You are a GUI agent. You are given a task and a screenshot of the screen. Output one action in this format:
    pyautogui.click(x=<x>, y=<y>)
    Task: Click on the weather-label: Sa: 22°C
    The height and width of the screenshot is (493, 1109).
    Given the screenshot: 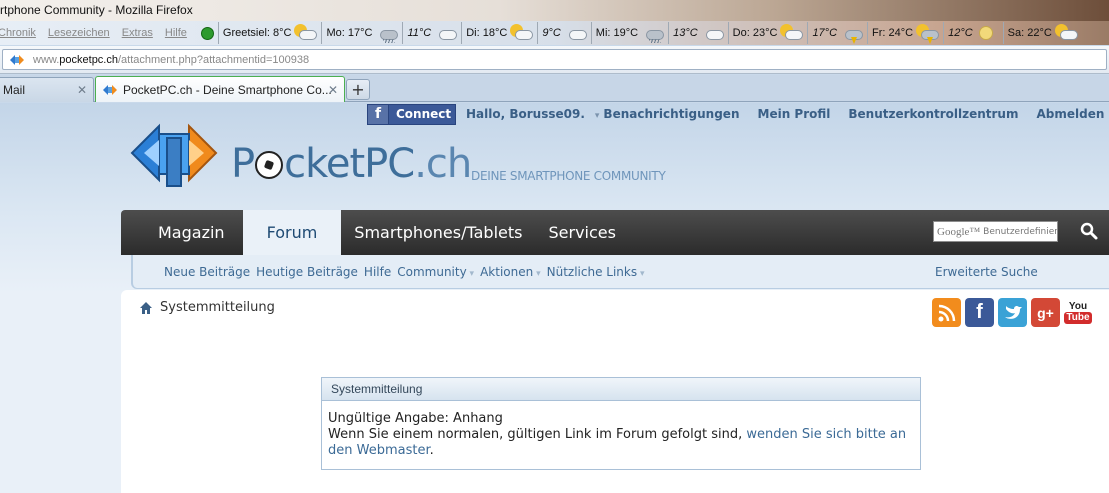 What is the action you would take?
    pyautogui.click(x=1029, y=33)
    